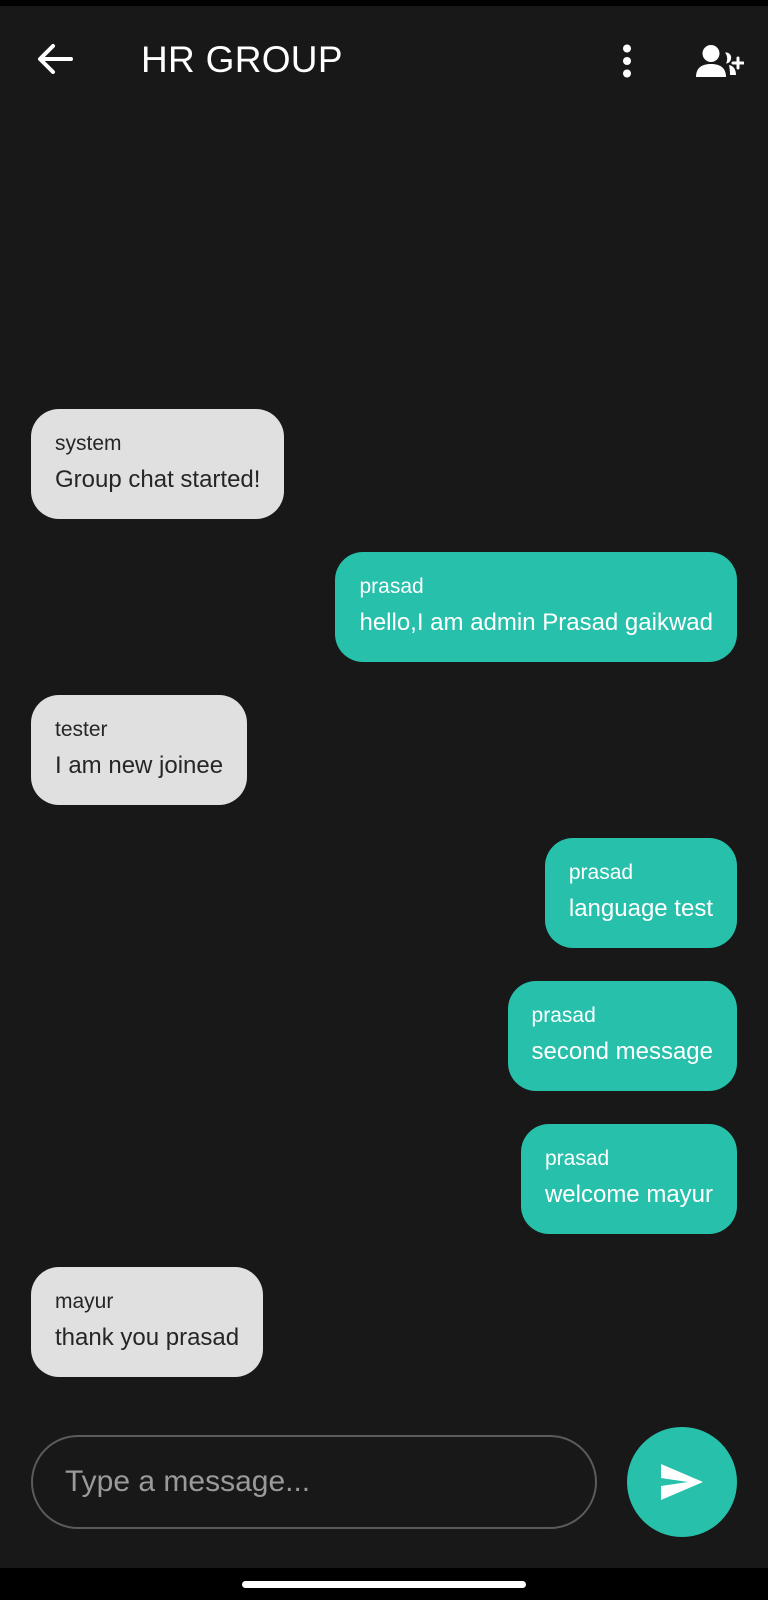 The width and height of the screenshot is (768, 1600). What do you see at coordinates (242, 59) in the screenshot?
I see `page-title: HR GROUP` at bounding box center [242, 59].